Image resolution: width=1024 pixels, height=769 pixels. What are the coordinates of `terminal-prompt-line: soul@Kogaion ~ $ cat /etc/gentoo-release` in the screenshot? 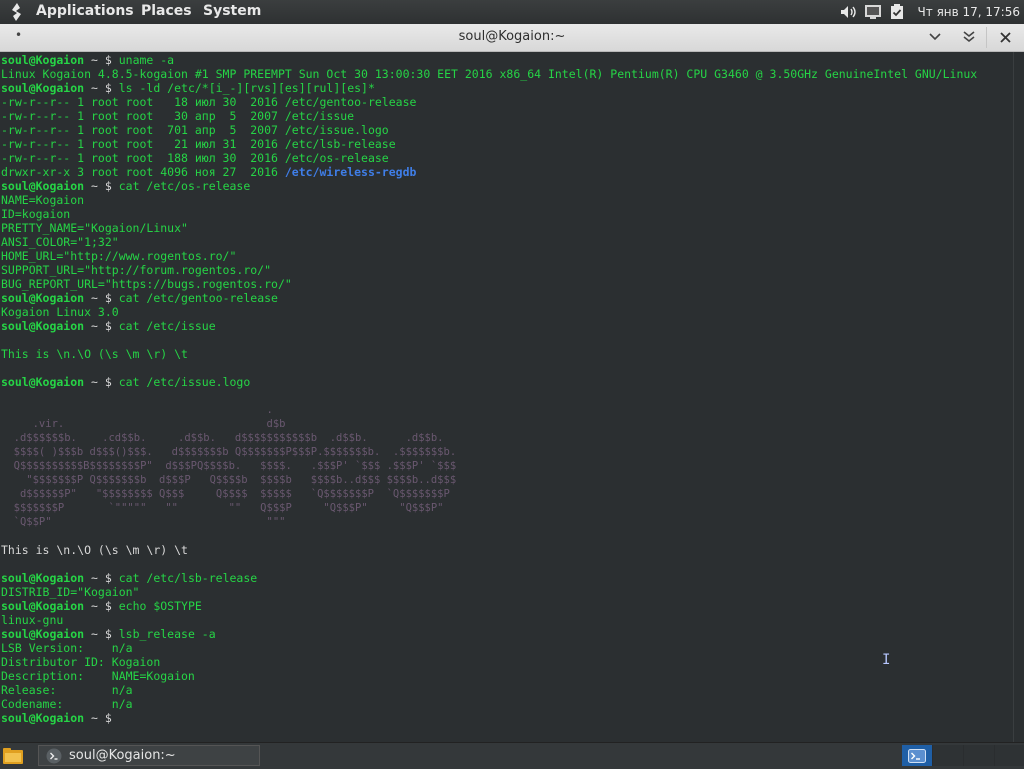 It's located at (139, 298).